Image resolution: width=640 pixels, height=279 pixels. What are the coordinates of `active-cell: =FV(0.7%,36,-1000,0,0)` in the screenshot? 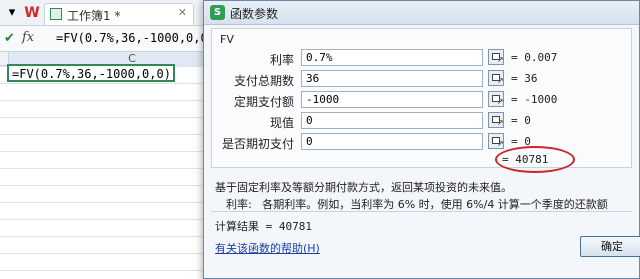 It's located at (91, 73).